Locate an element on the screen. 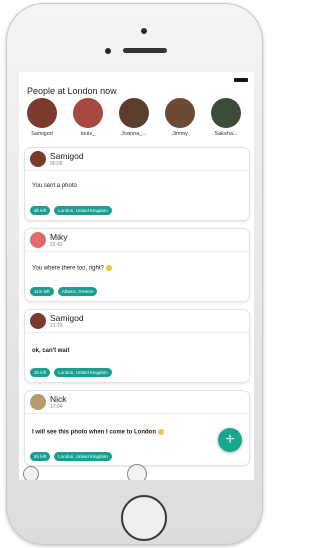 The width and height of the screenshot is (320, 548). time-left-badge: 3h left is located at coordinates (40, 372).